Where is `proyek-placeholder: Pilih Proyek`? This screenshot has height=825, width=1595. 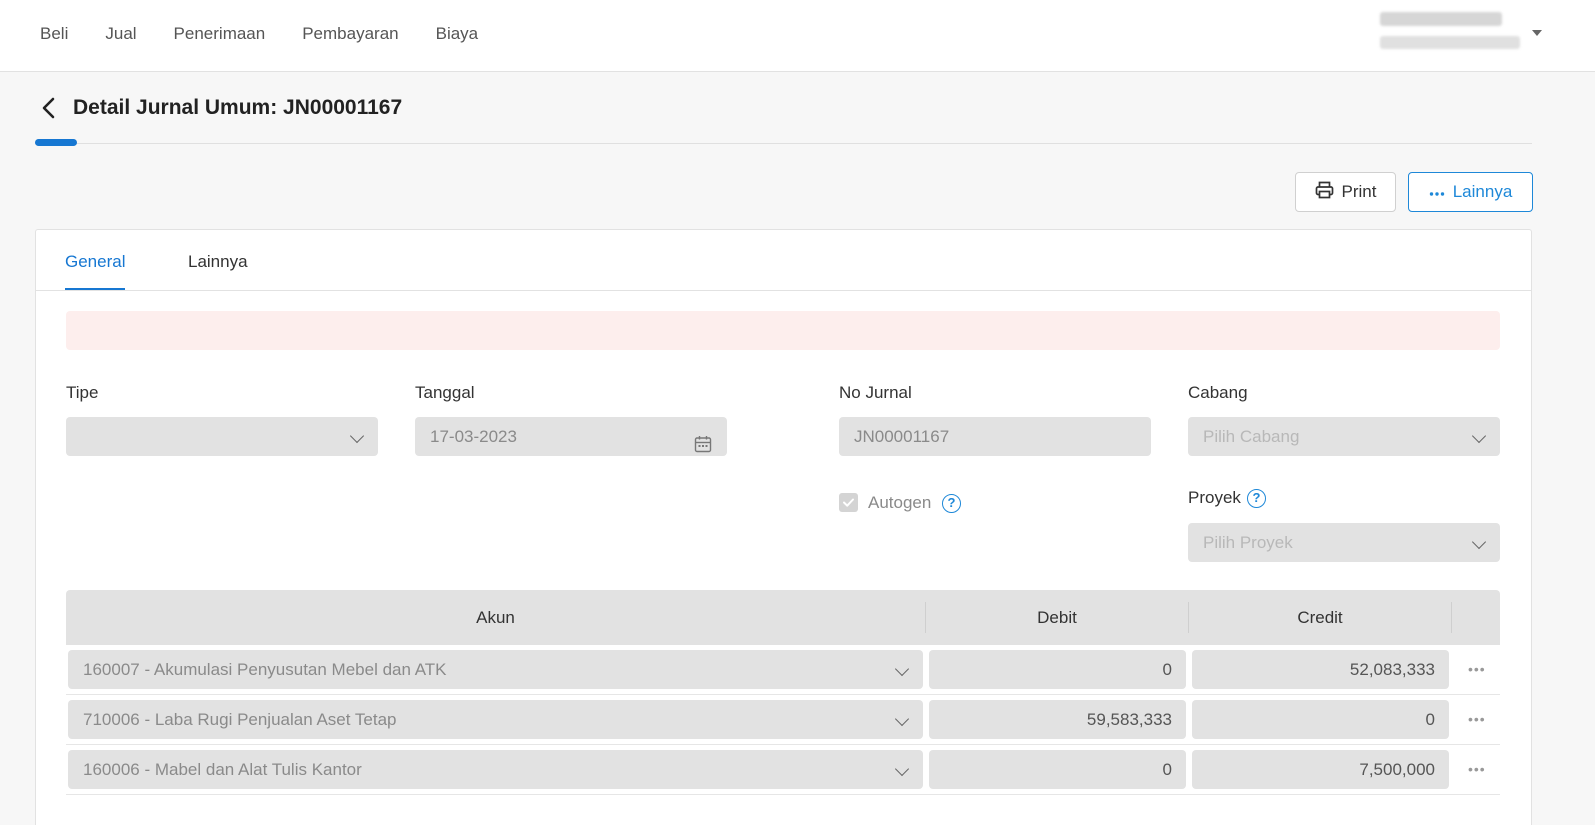 proyek-placeholder: Pilih Proyek is located at coordinates (1248, 542).